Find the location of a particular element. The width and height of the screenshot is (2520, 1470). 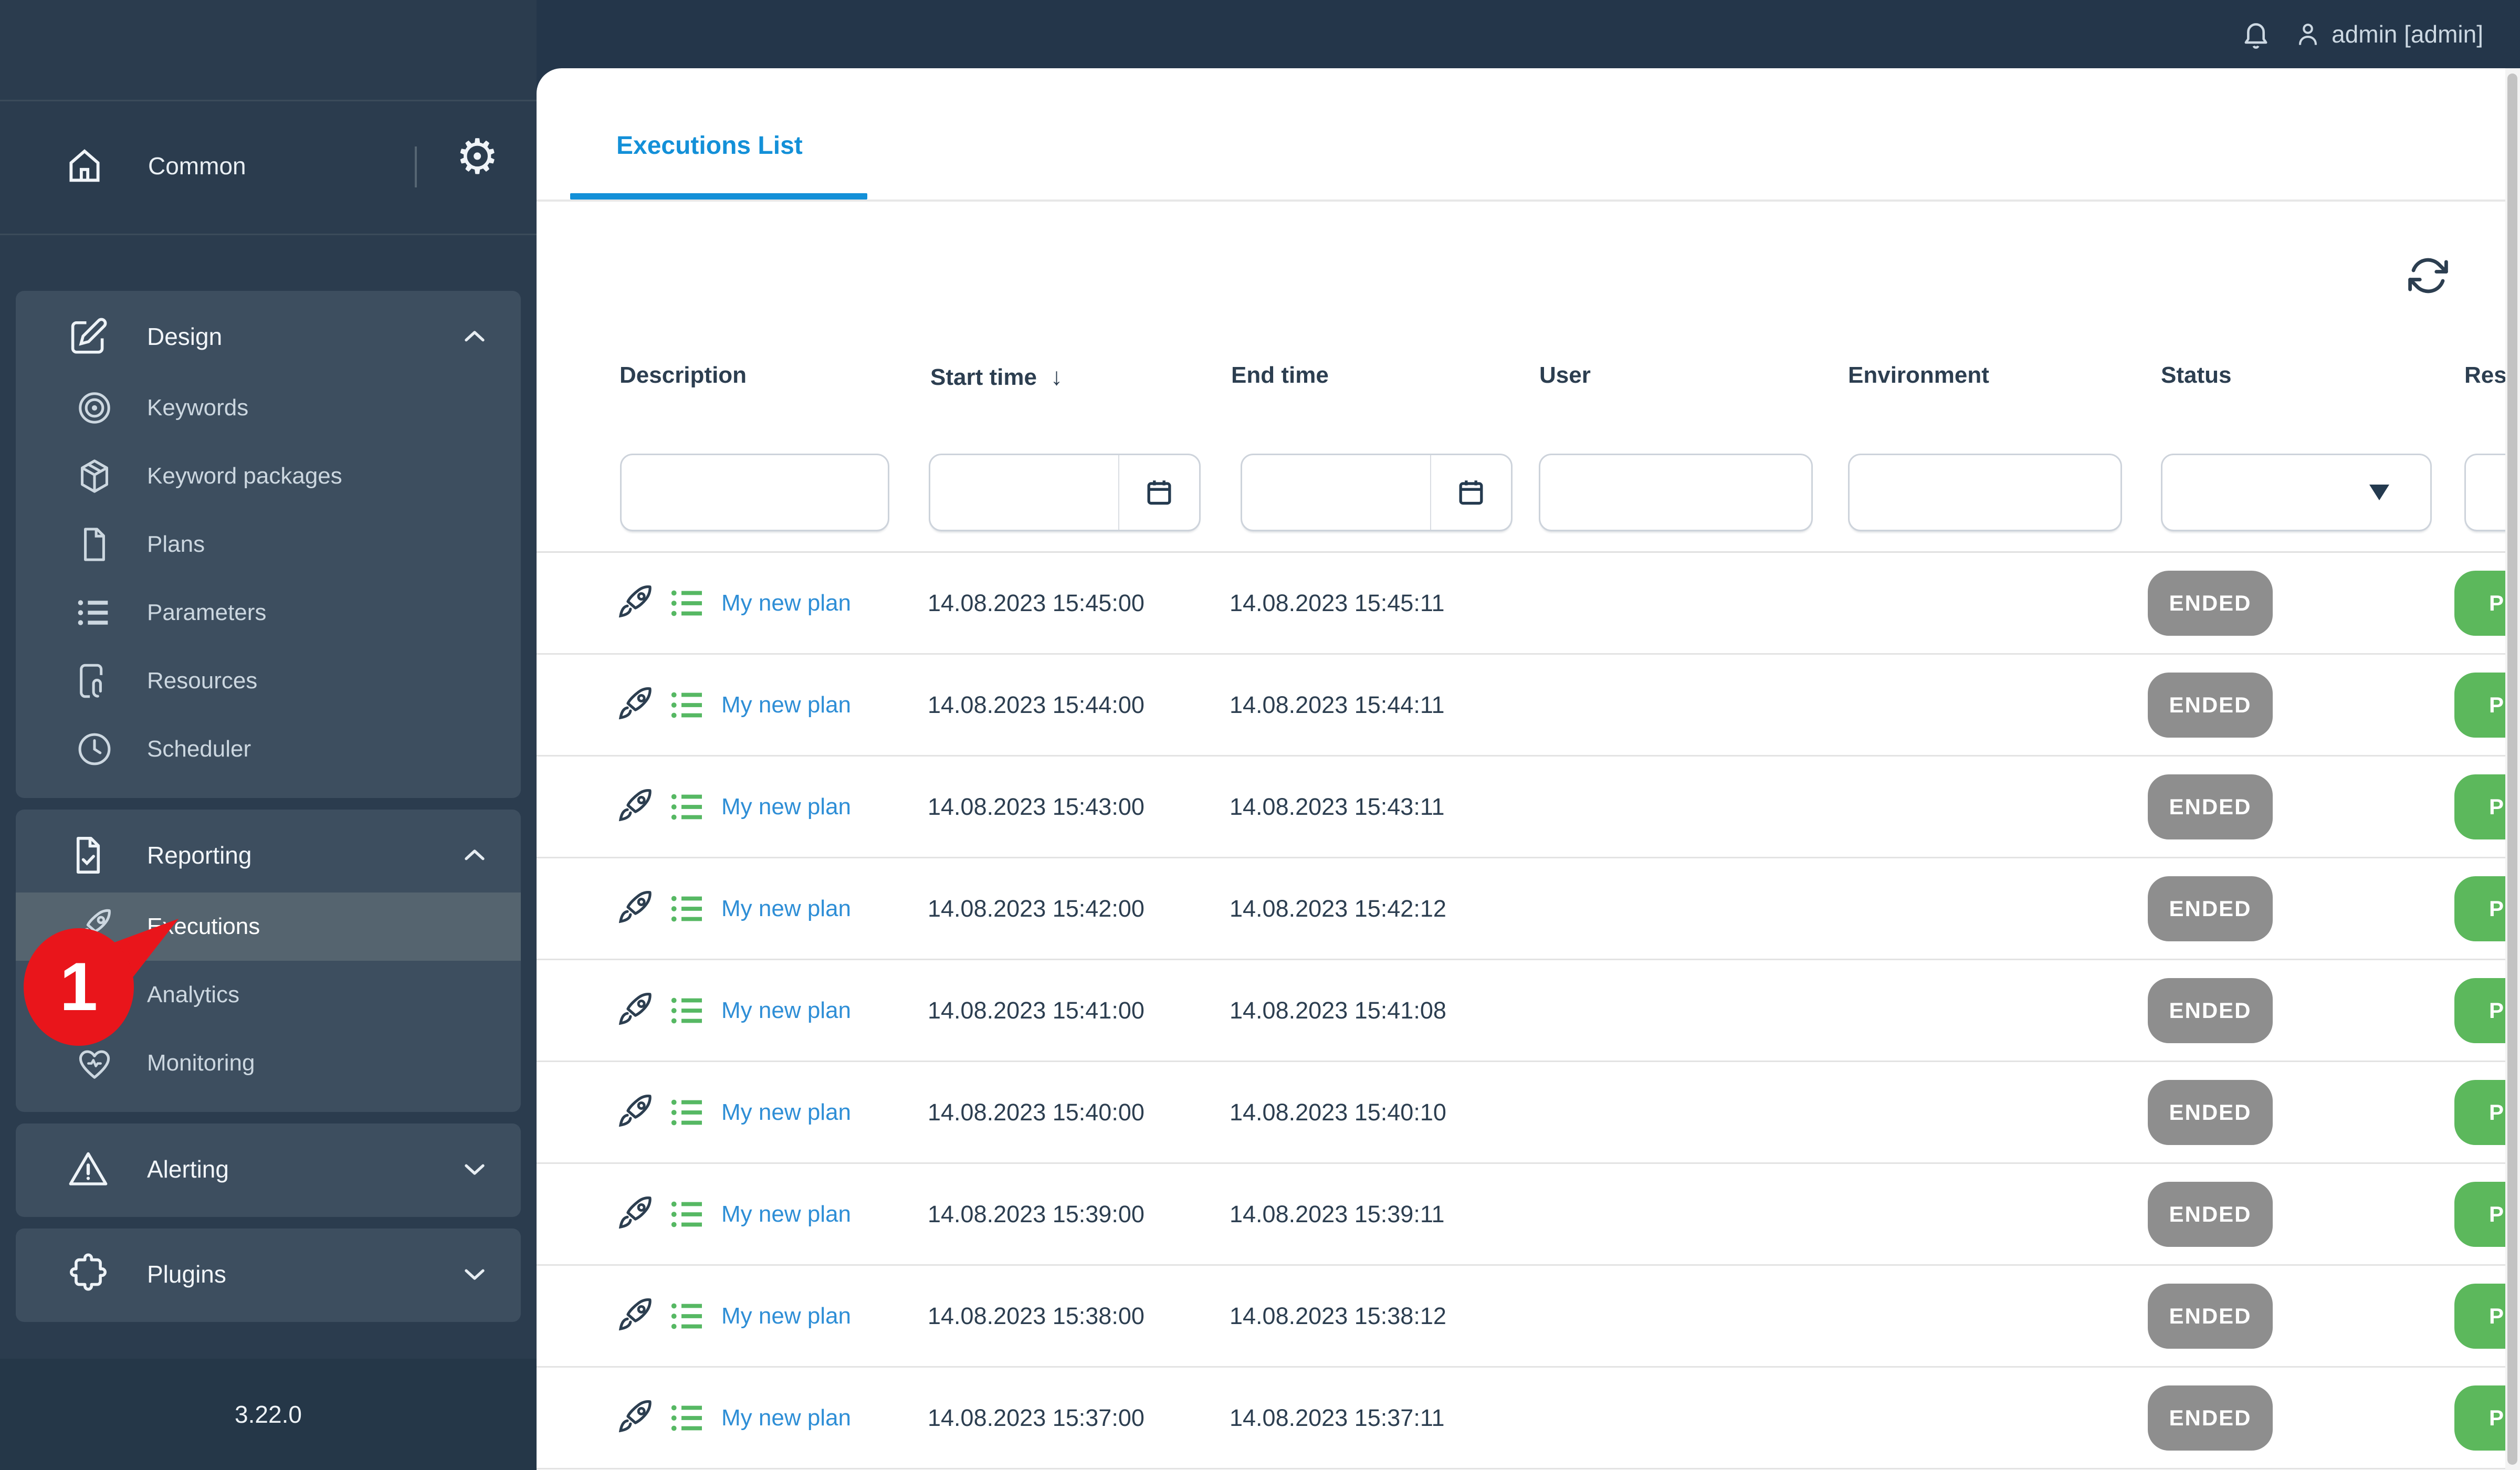

sidebar-section-header-alerting: Alerting is located at coordinates (268, 1169).